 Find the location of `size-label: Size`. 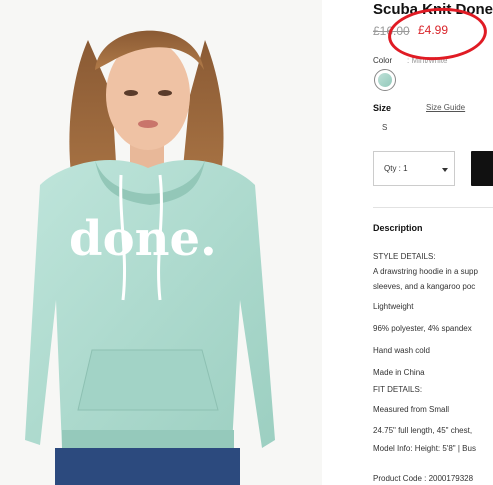

size-label: Size is located at coordinates (382, 108).